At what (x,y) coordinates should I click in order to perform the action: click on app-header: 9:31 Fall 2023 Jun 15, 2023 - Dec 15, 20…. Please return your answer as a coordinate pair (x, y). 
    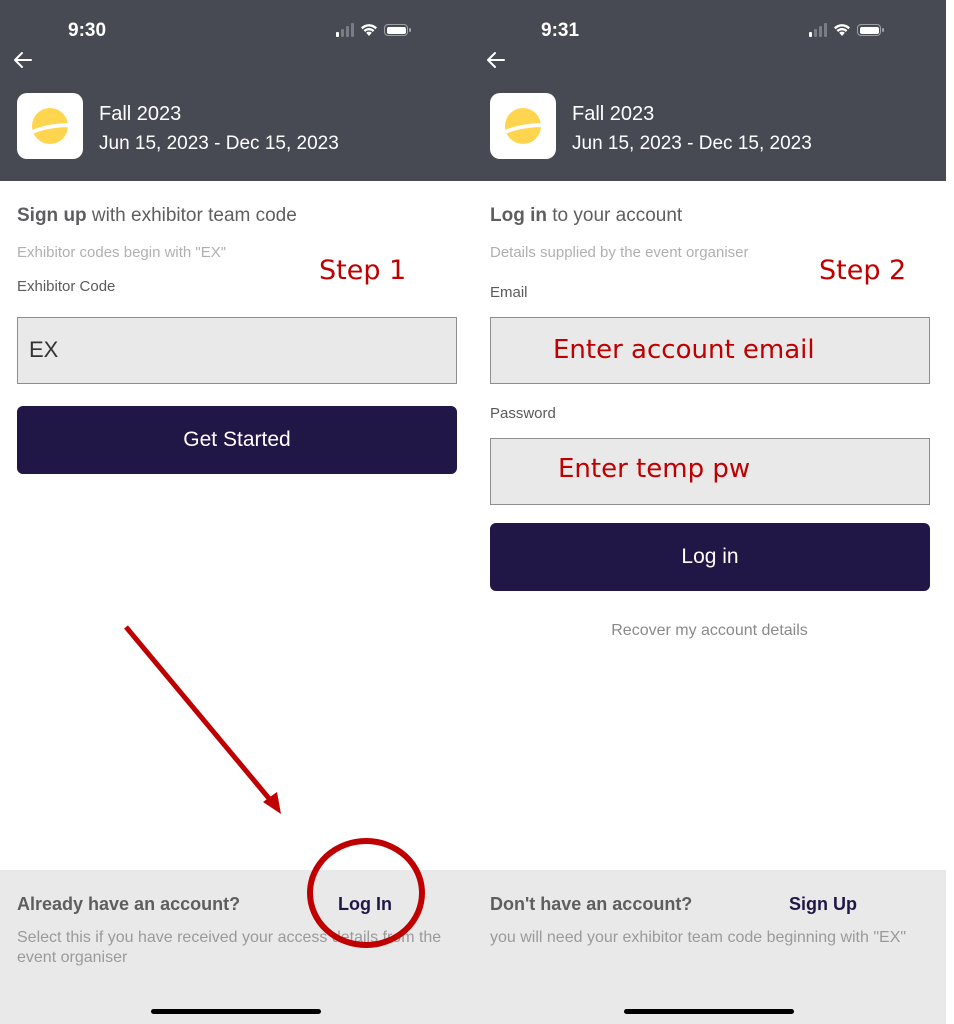
    Looking at the image, I should click on (709, 90).